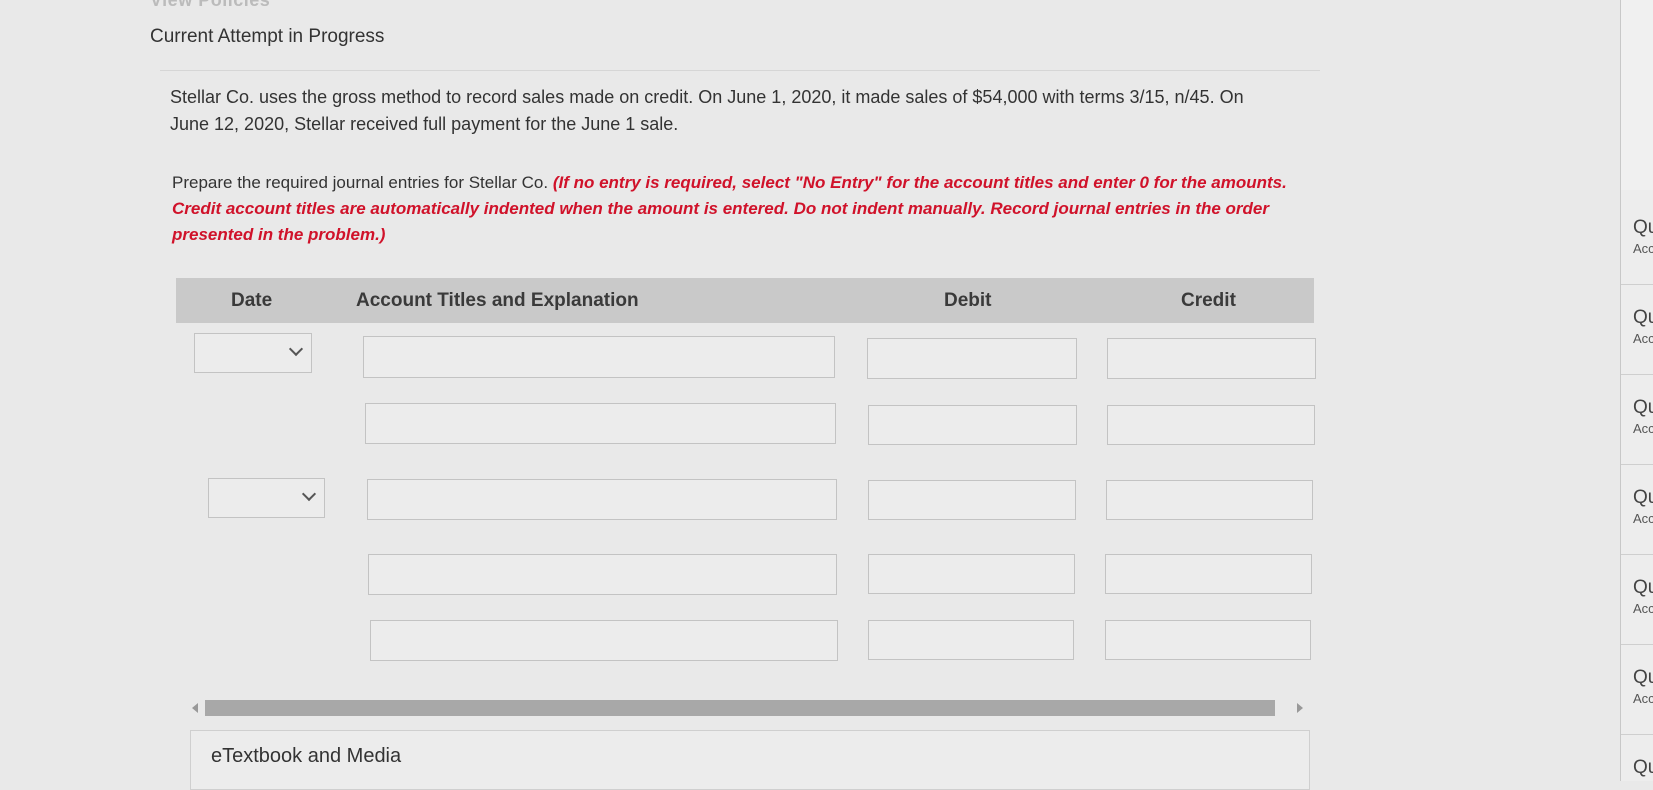 The height and width of the screenshot is (790, 1653). What do you see at coordinates (1637, 95) in the screenshot?
I see `sidebar-top-panel` at bounding box center [1637, 95].